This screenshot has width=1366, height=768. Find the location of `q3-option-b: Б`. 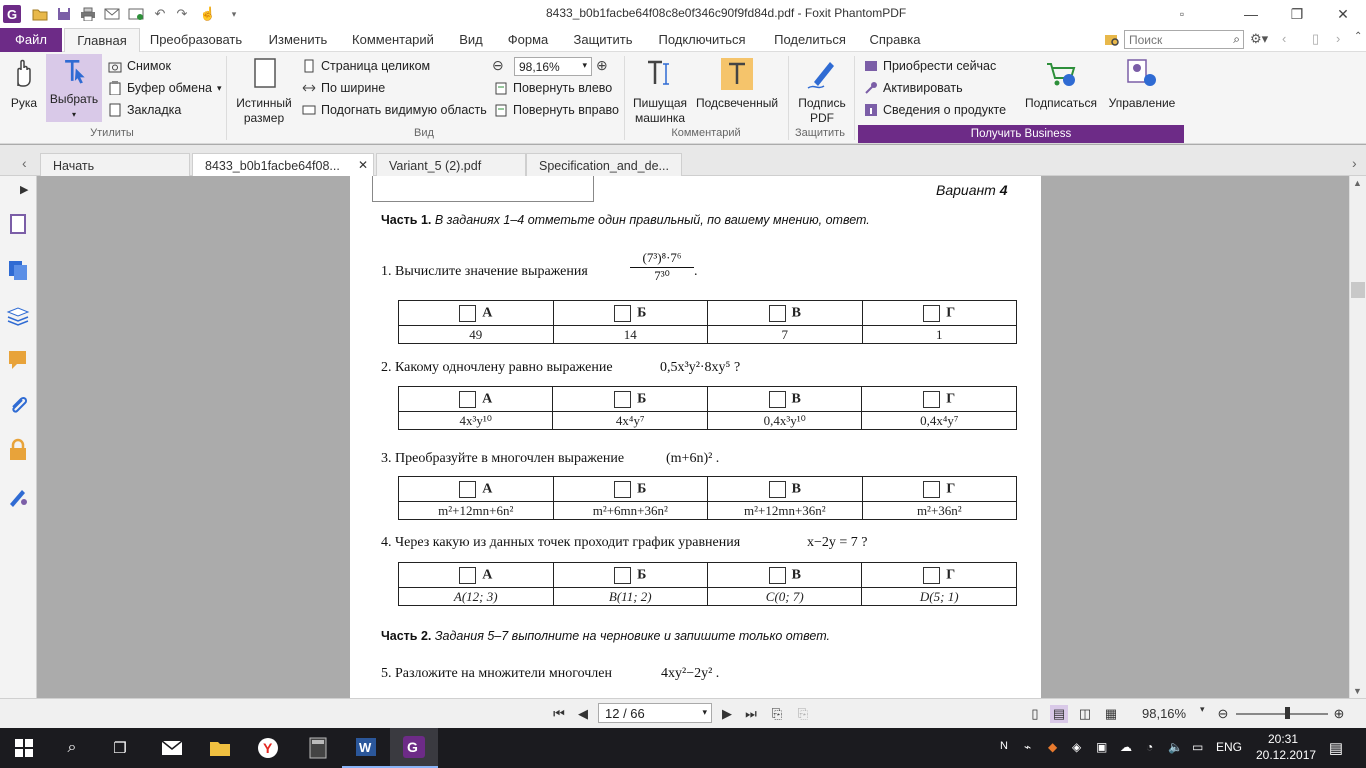

q3-option-b: Б is located at coordinates (630, 489).